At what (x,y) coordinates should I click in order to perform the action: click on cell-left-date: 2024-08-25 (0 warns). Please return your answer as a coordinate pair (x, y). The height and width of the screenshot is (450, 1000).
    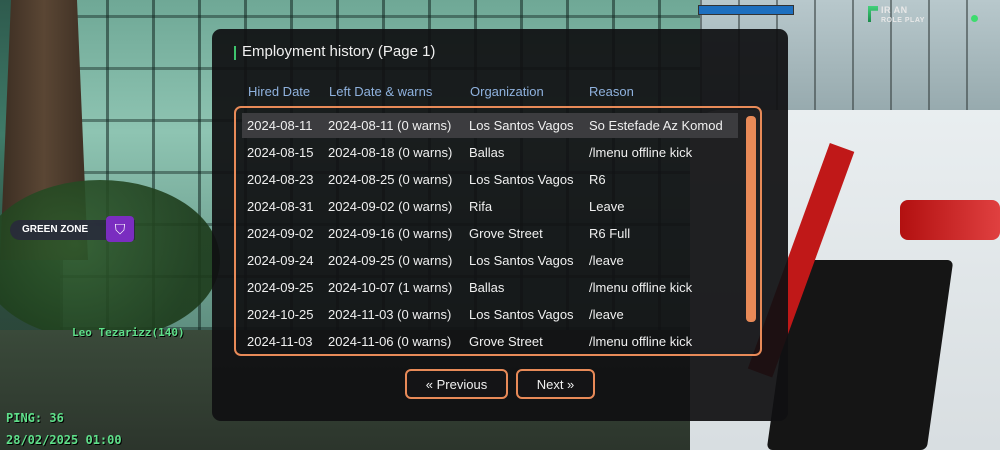
    Looking at the image, I should click on (390, 179).